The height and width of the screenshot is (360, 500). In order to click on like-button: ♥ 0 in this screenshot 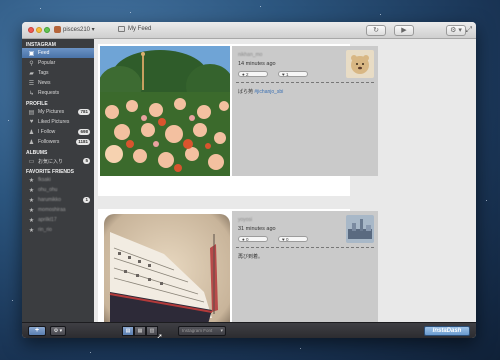, I will do `click(293, 239)`.